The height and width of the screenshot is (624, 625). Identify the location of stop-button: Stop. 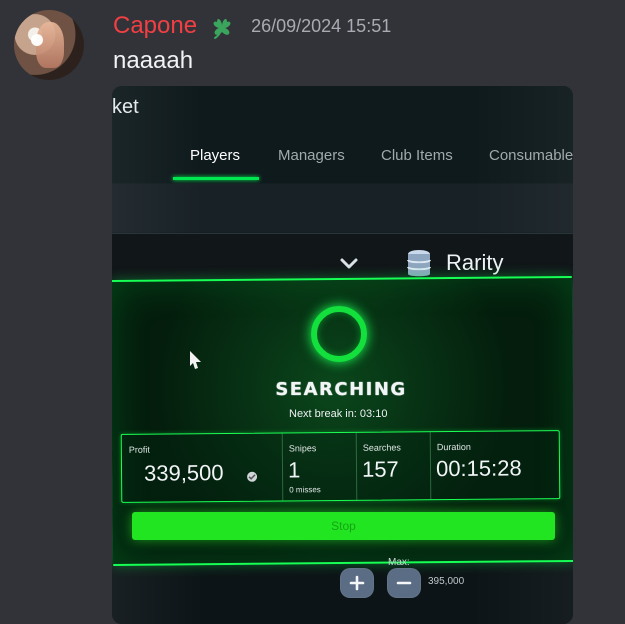
(343, 526).